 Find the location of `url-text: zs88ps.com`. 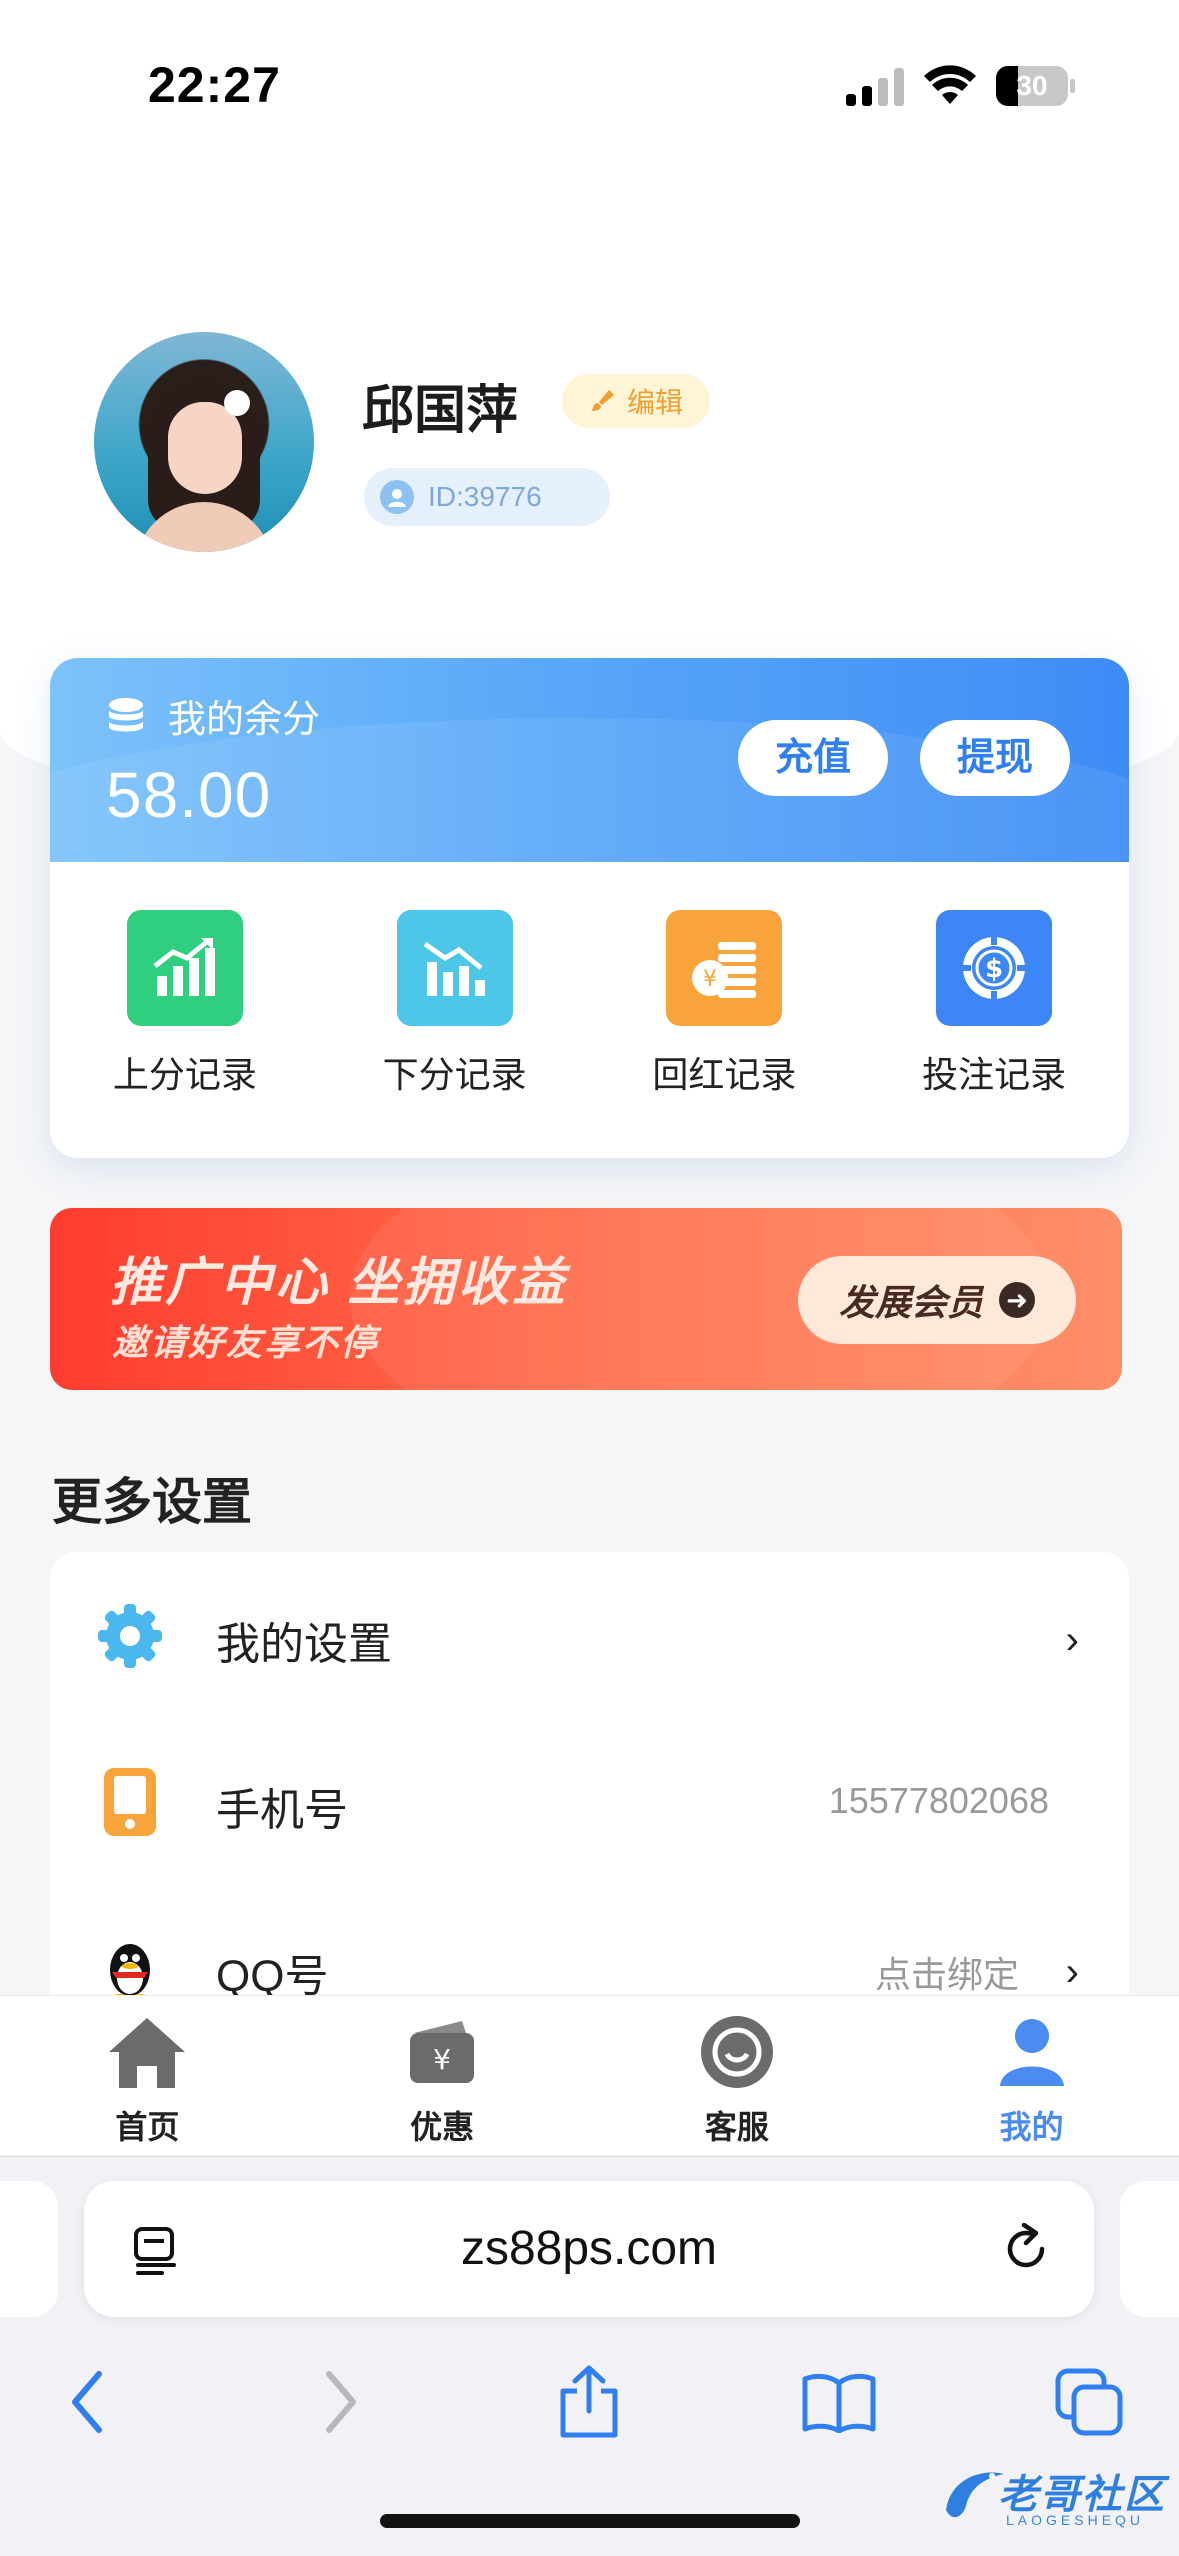

url-text: zs88ps.com is located at coordinates (589, 2248).